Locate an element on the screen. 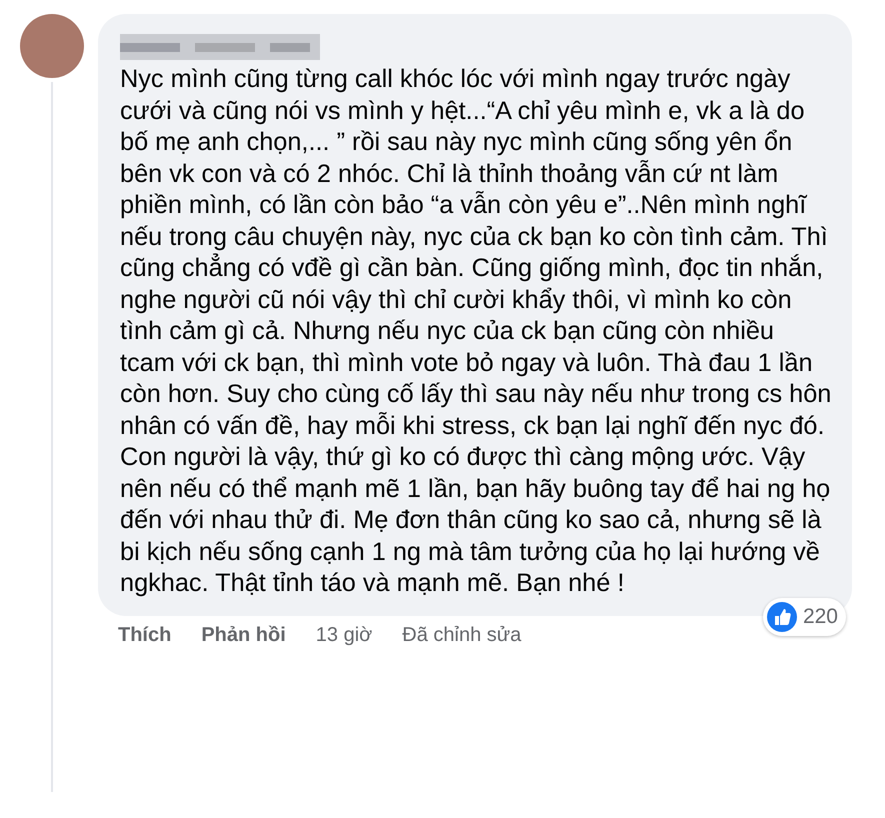  meta-text: Đã chỉnh sửa is located at coordinates (462, 635).